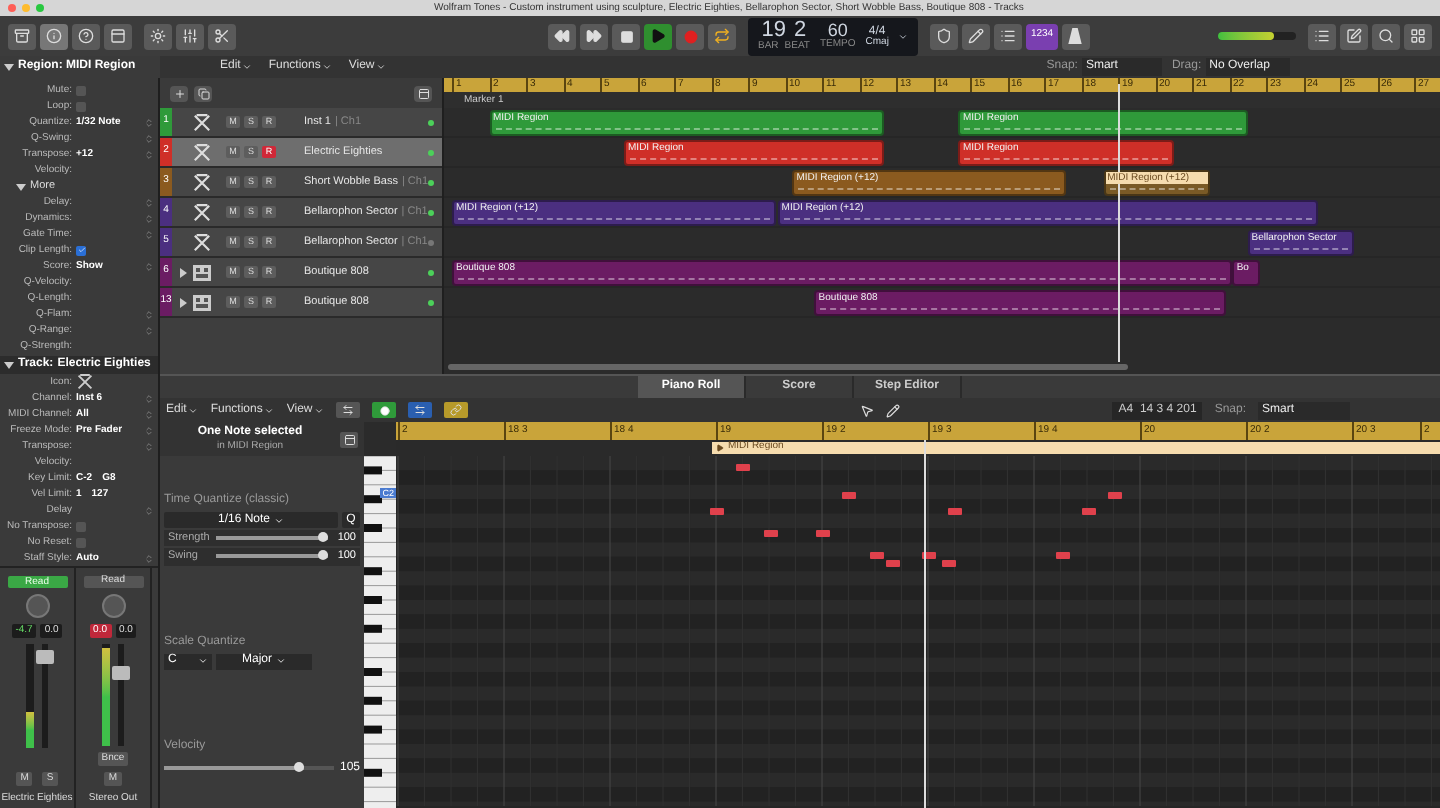  I want to click on mixer-button, so click(190, 36).